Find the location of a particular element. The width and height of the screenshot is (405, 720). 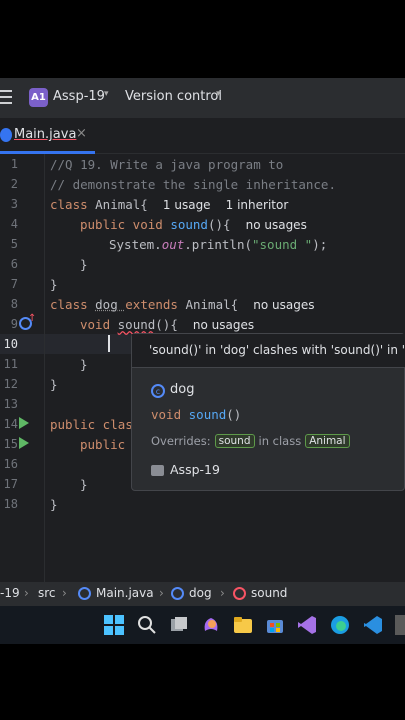

windows-start-icon is located at coordinates (114, 625).